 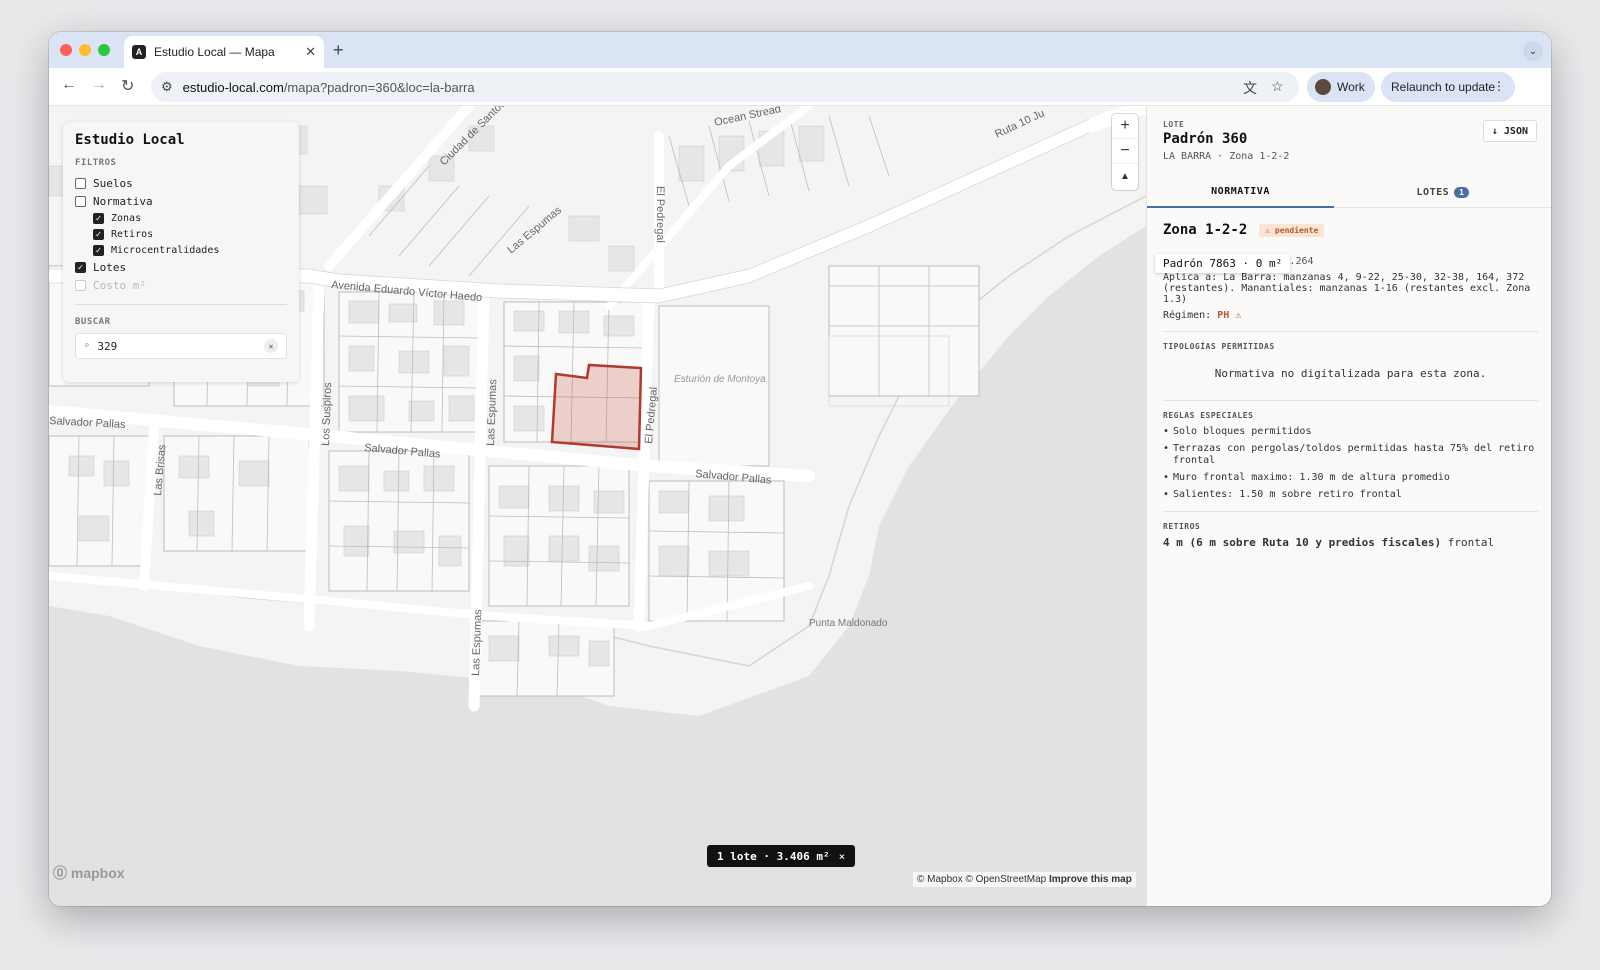 What do you see at coordinates (181, 267) in the screenshot?
I see `filter-lotes: ✓ Lotes` at bounding box center [181, 267].